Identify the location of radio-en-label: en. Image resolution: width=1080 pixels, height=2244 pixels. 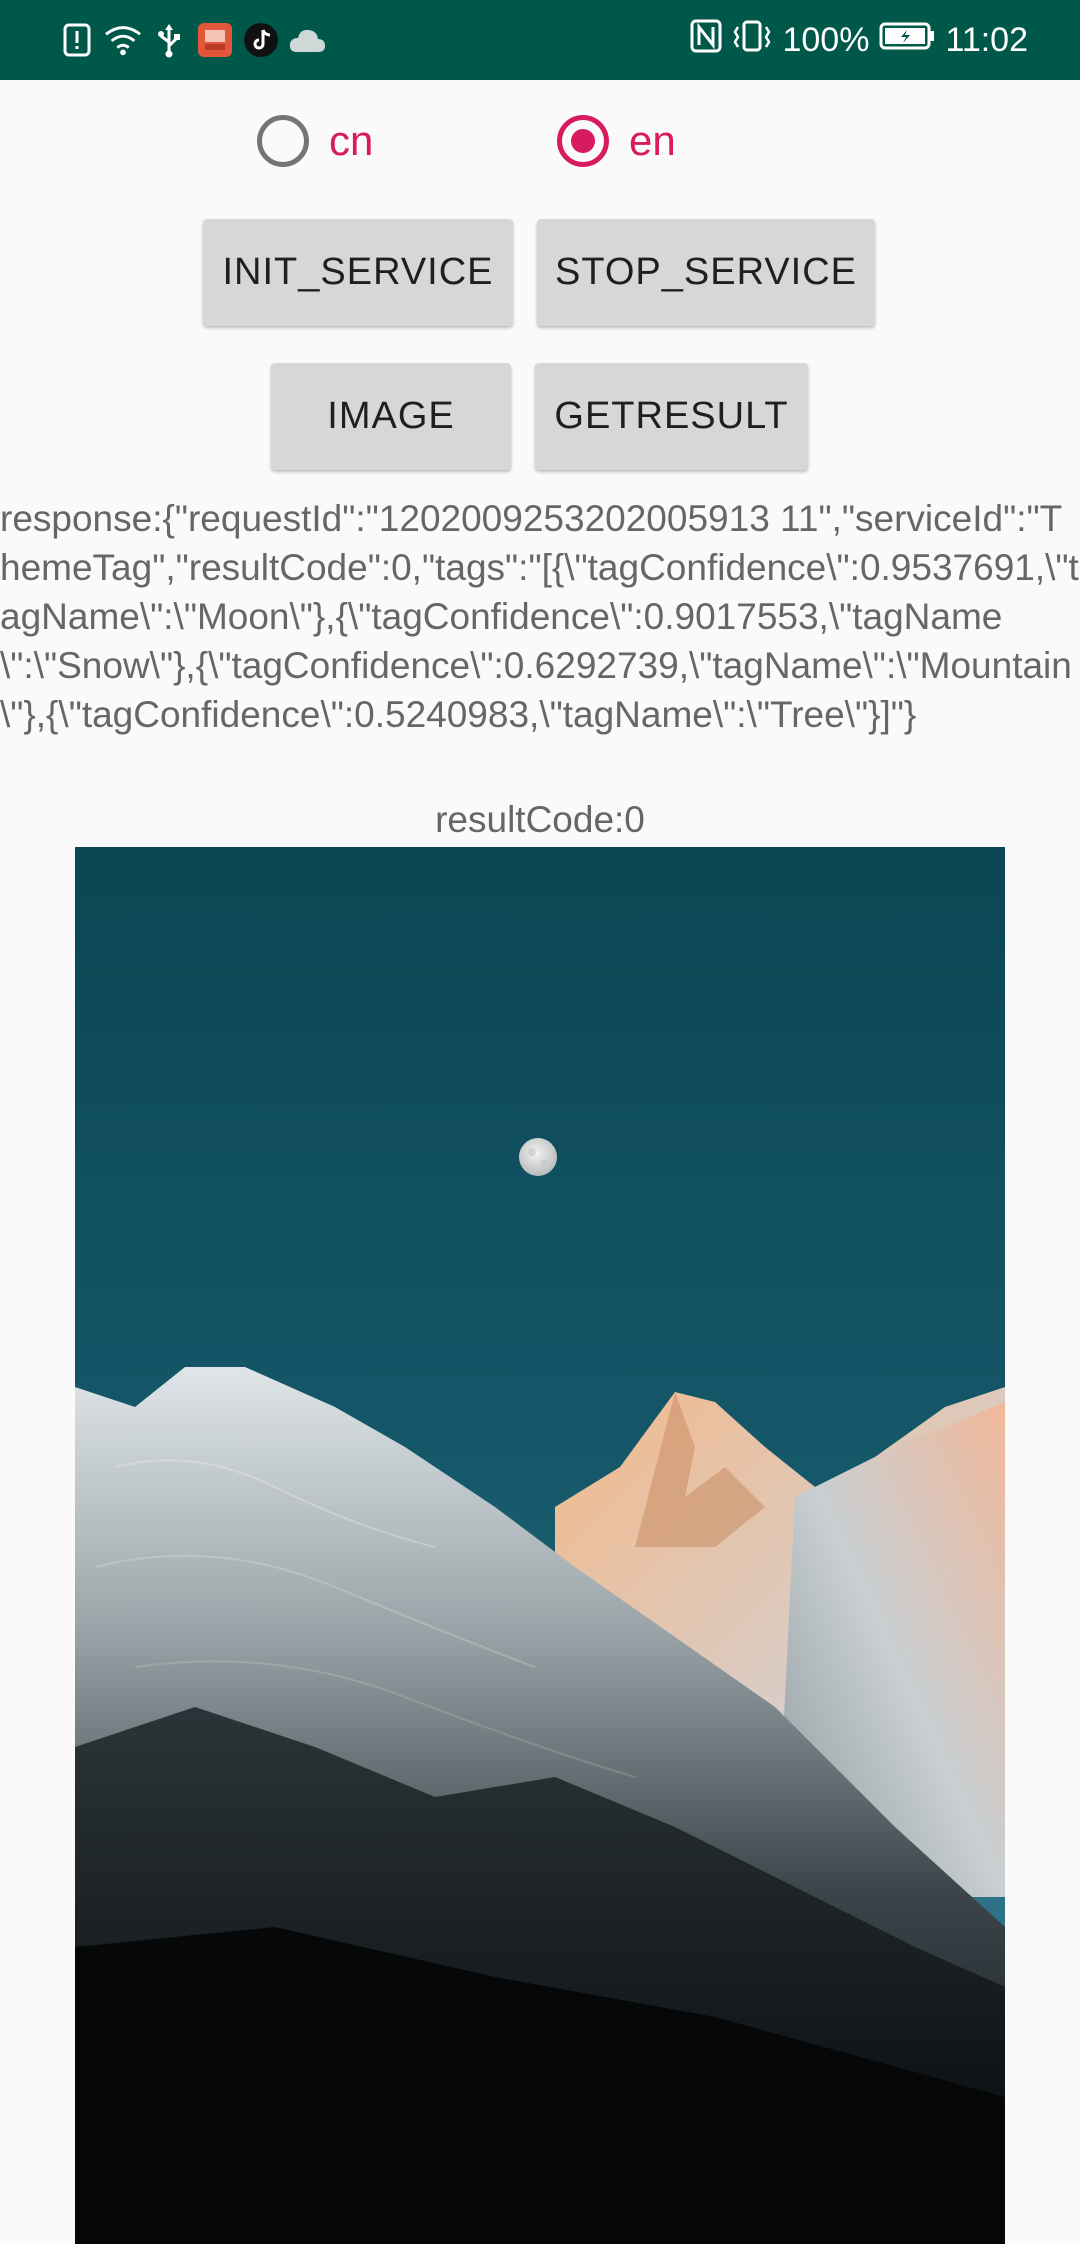
(652, 141).